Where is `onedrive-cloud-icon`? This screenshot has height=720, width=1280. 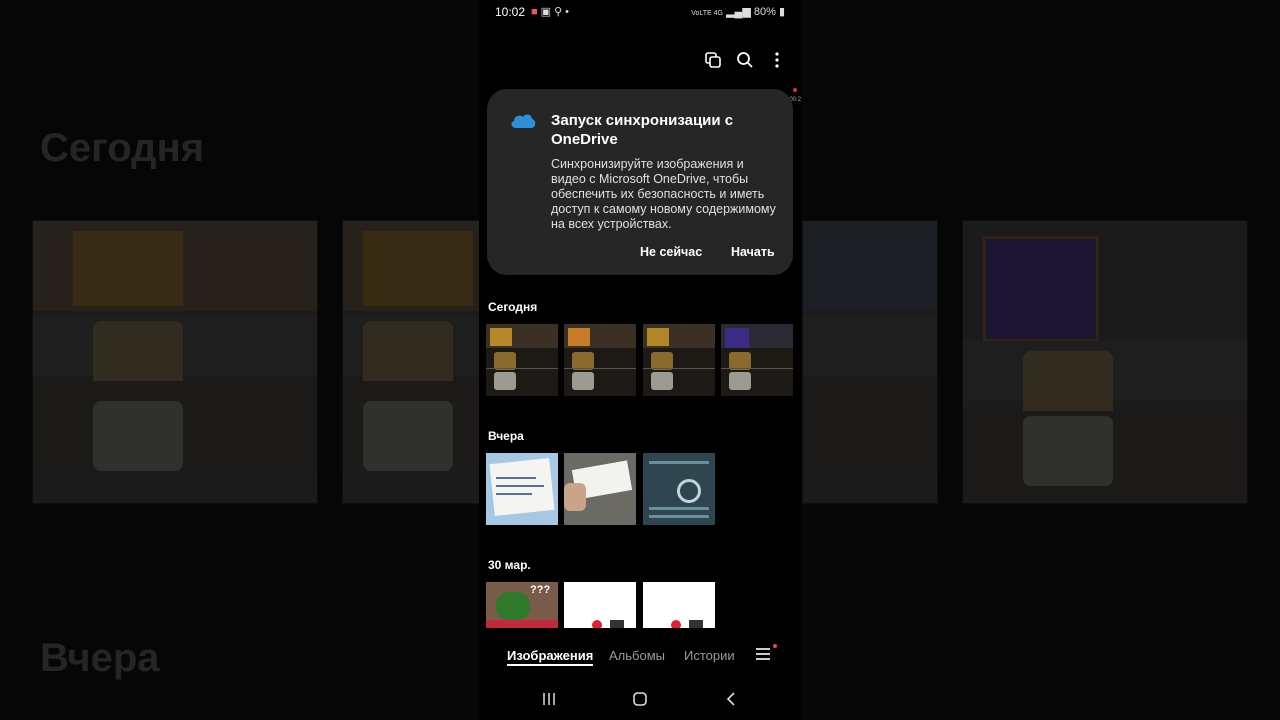 onedrive-cloud-icon is located at coordinates (523, 122).